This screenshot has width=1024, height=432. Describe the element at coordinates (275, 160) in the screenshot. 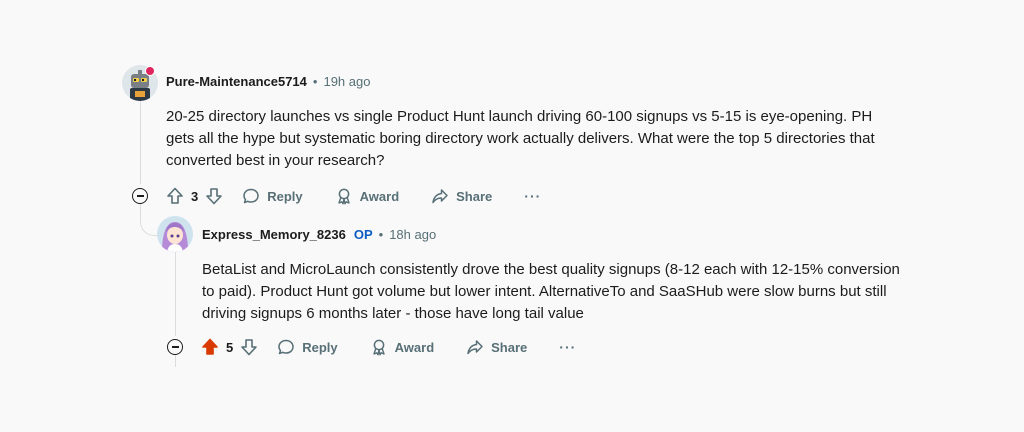

I see `comment-line: converted best in your research?` at that location.